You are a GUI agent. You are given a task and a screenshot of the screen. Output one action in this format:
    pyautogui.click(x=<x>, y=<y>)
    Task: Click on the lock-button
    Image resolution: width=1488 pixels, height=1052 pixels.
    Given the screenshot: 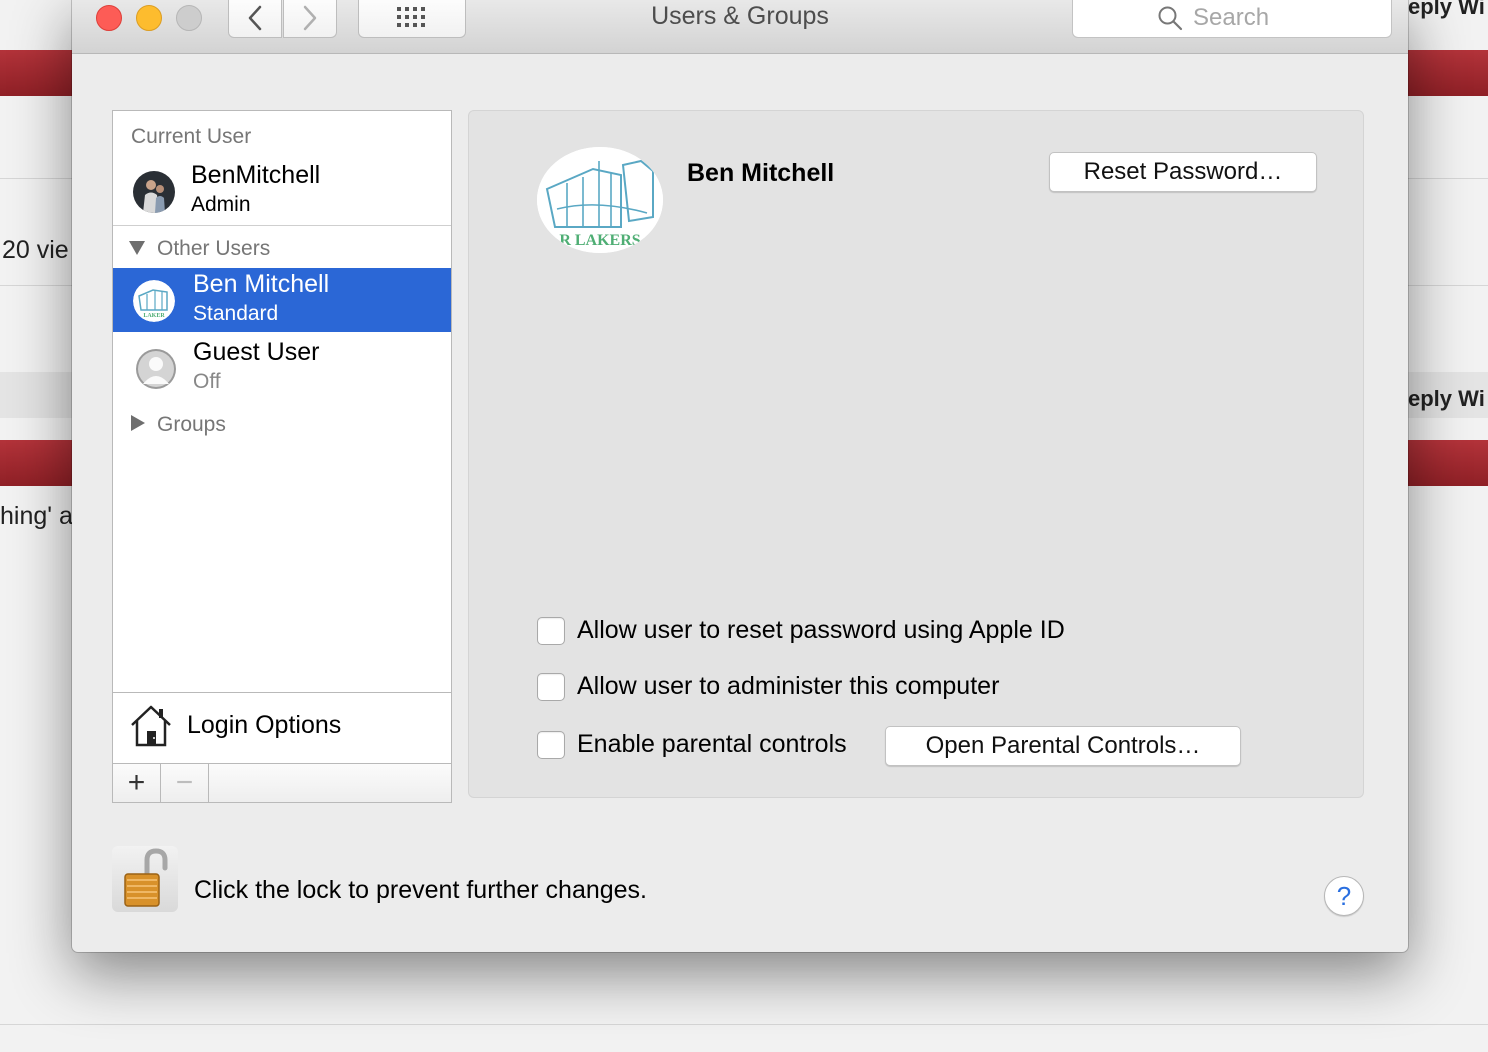 What is the action you would take?
    pyautogui.click(x=145, y=879)
    